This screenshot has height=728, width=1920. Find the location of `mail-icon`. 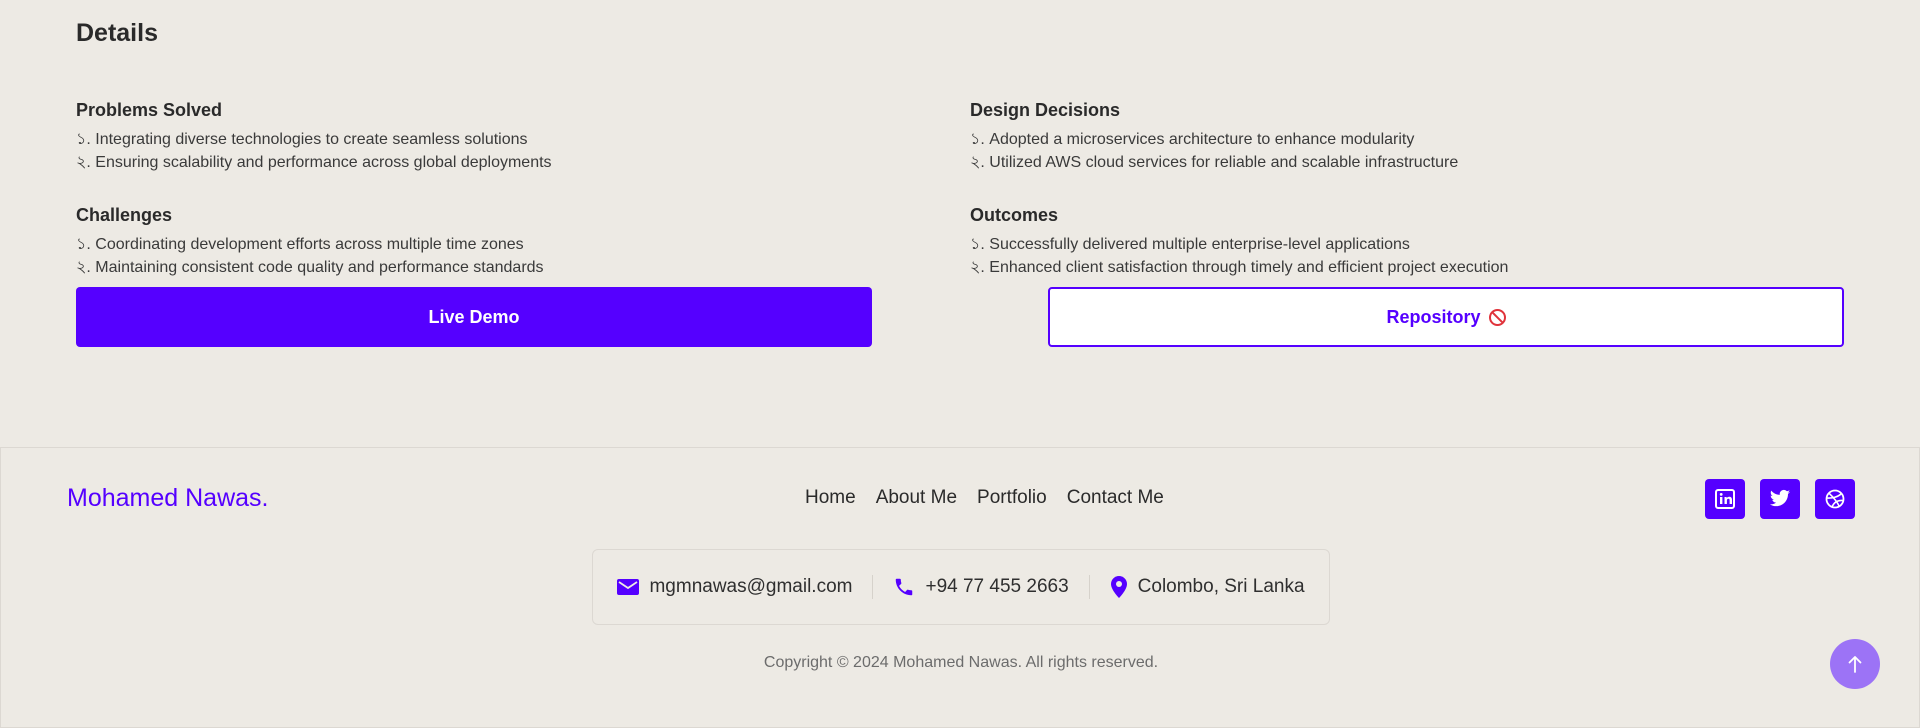

mail-icon is located at coordinates (628, 587).